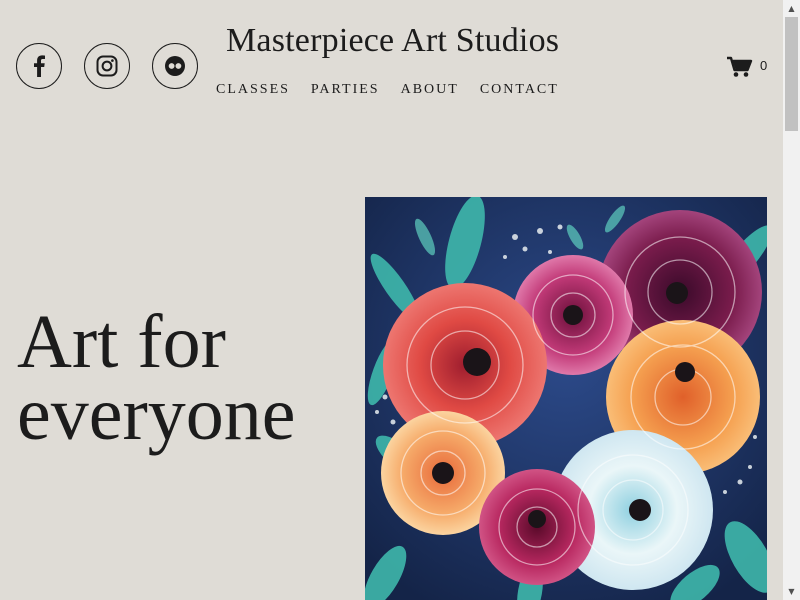 The image size is (800, 600). I want to click on scroll-up-icon: ▲, so click(791, 8).